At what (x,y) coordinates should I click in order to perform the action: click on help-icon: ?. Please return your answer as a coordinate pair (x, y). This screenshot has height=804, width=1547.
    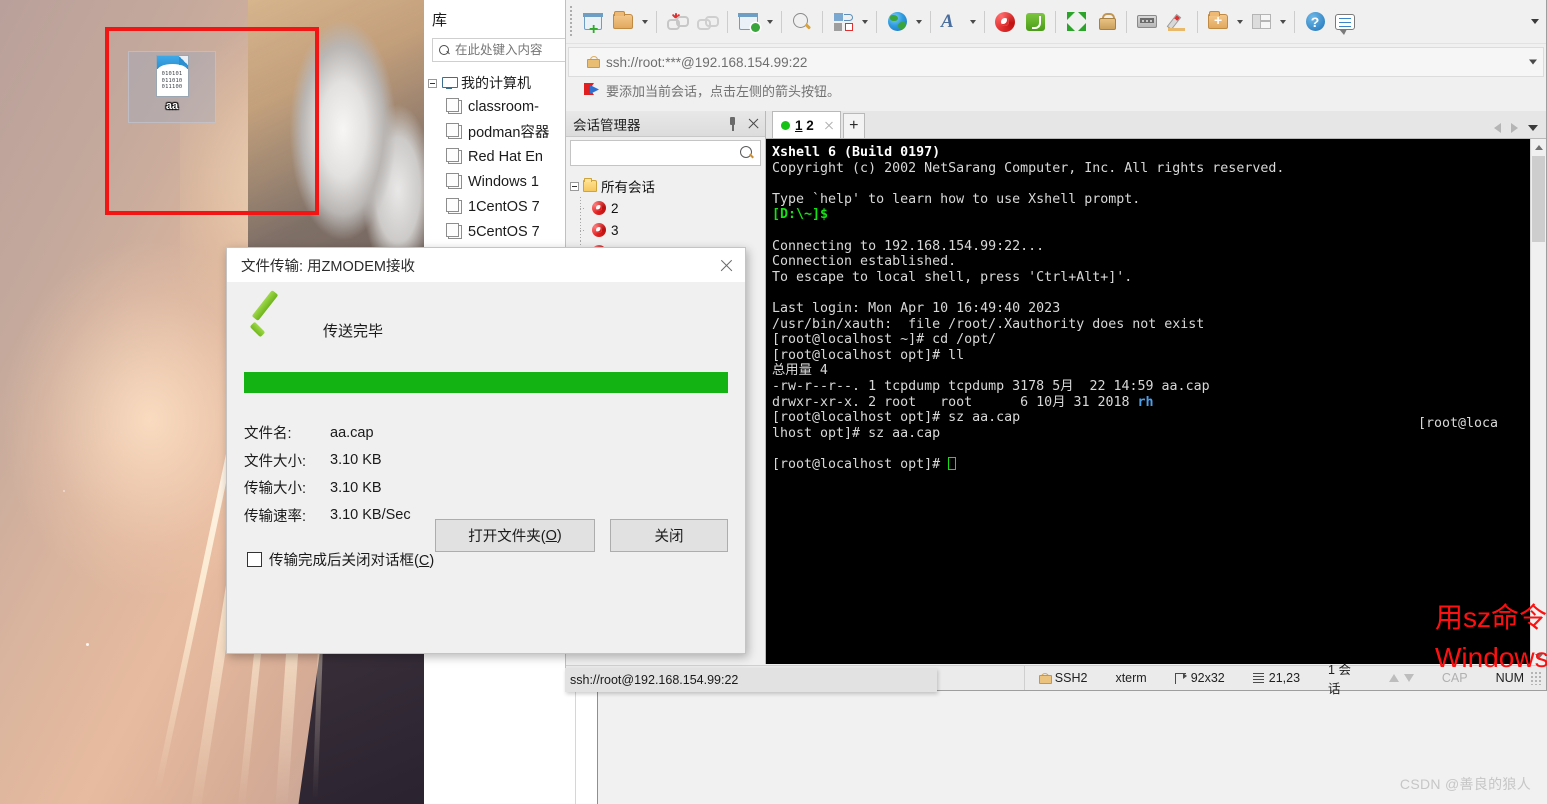
    Looking at the image, I should click on (1315, 22).